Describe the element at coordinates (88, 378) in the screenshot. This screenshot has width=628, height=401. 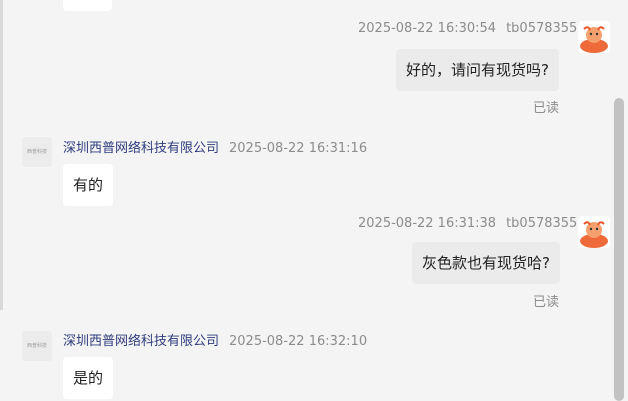
I see `message-bubble: 是的` at that location.